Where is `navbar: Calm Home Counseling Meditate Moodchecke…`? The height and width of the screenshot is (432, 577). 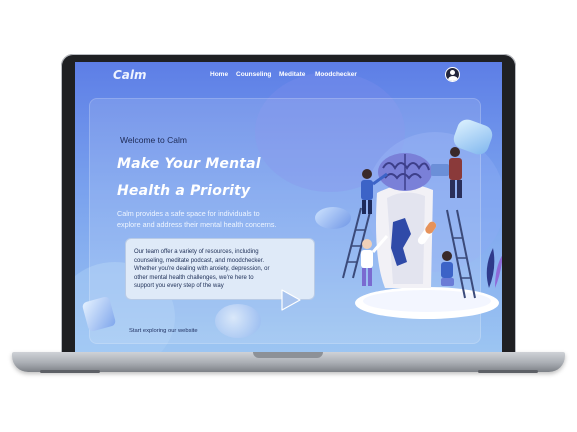
navbar: Calm Home Counseling Meditate Moodchecke… is located at coordinates (288, 76).